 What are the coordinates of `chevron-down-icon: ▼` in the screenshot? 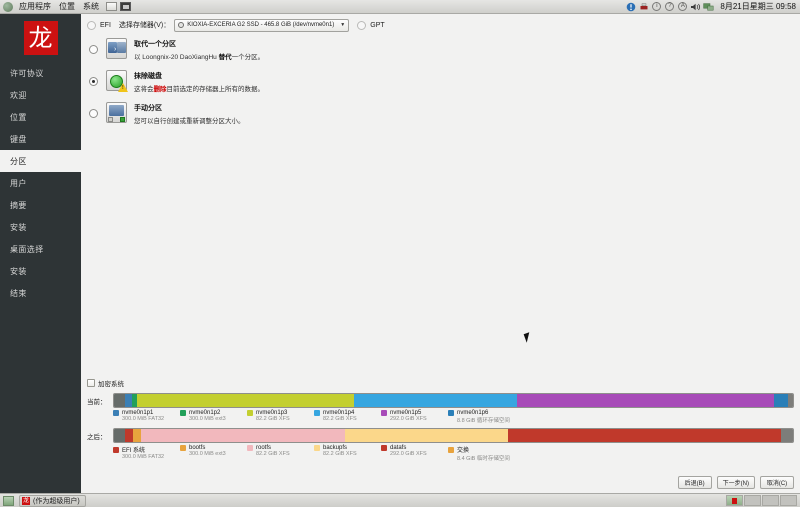 It's located at (343, 25).